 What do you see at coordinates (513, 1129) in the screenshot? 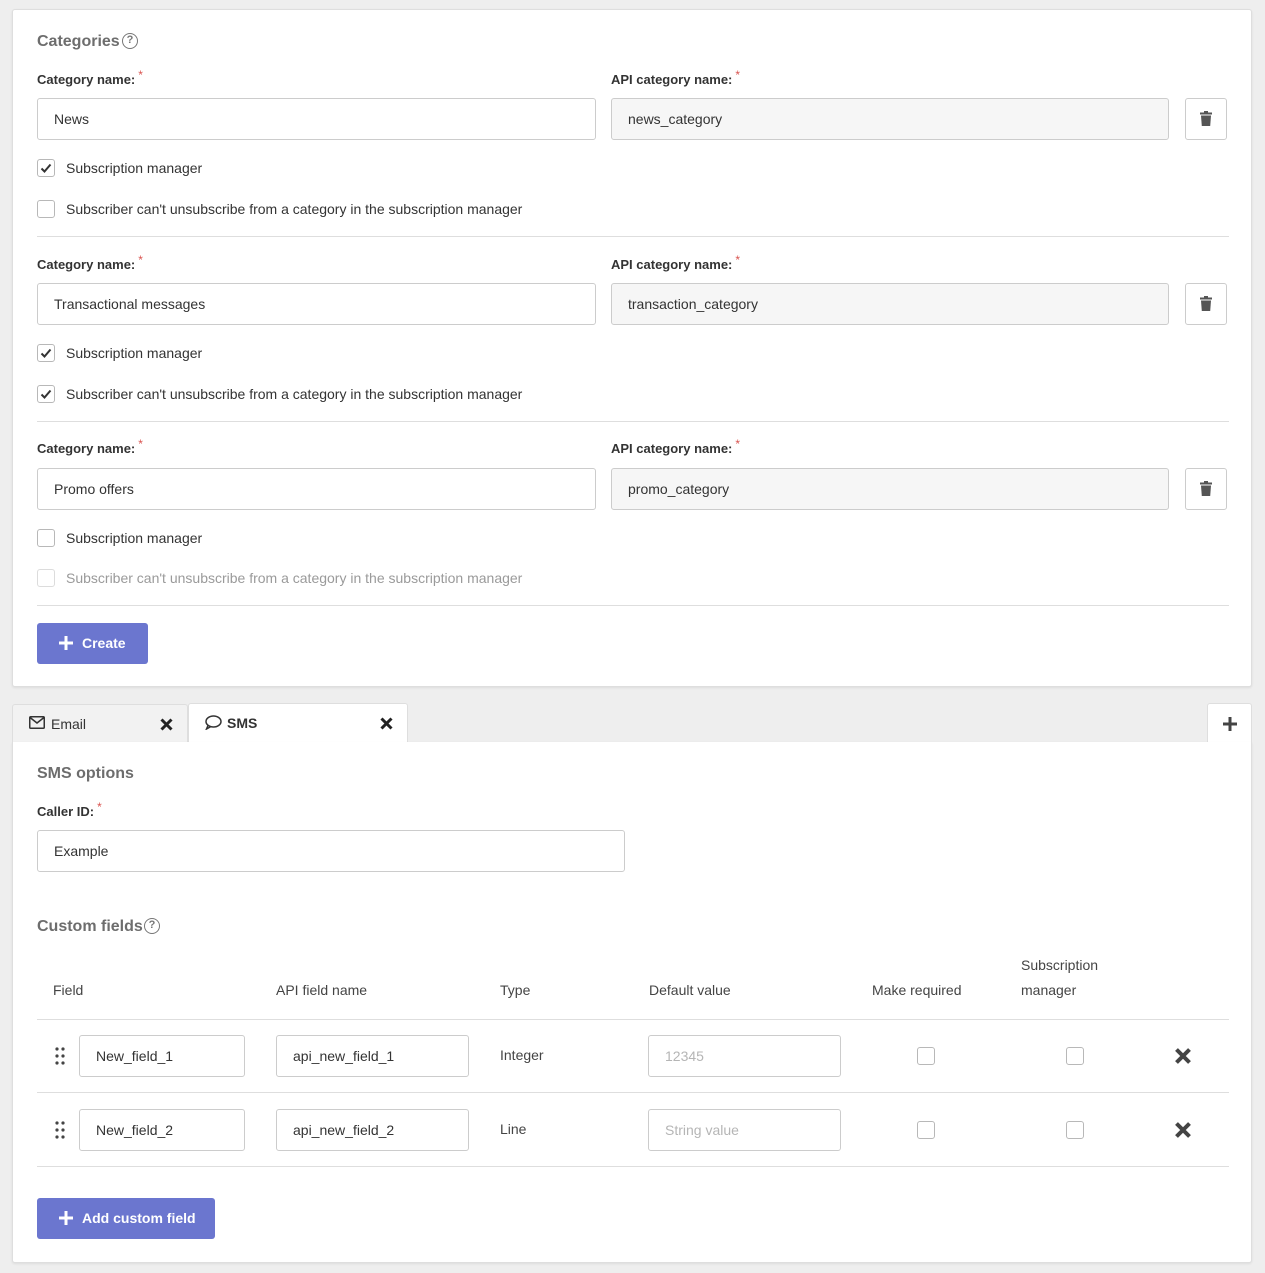
I see `field-type: Line` at bounding box center [513, 1129].